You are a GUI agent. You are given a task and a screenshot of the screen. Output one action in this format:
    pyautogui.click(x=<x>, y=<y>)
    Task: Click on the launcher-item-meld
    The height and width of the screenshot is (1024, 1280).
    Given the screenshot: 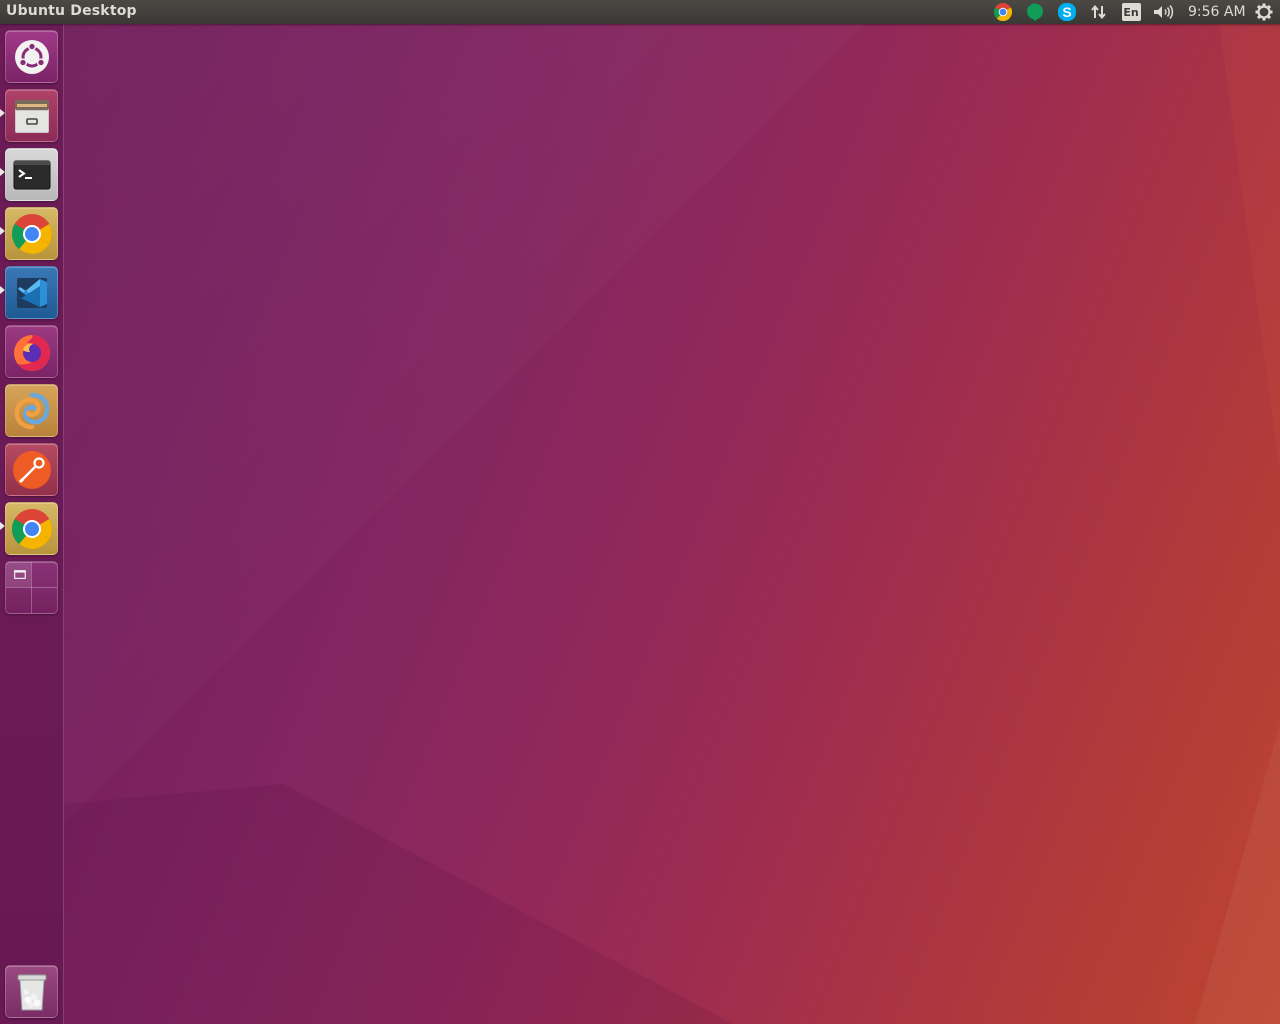 What is the action you would take?
    pyautogui.click(x=31, y=410)
    